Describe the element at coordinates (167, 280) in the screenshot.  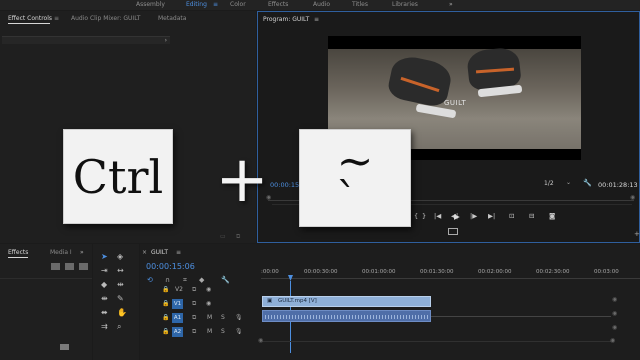
I see `snap-icon: ∩` at that location.